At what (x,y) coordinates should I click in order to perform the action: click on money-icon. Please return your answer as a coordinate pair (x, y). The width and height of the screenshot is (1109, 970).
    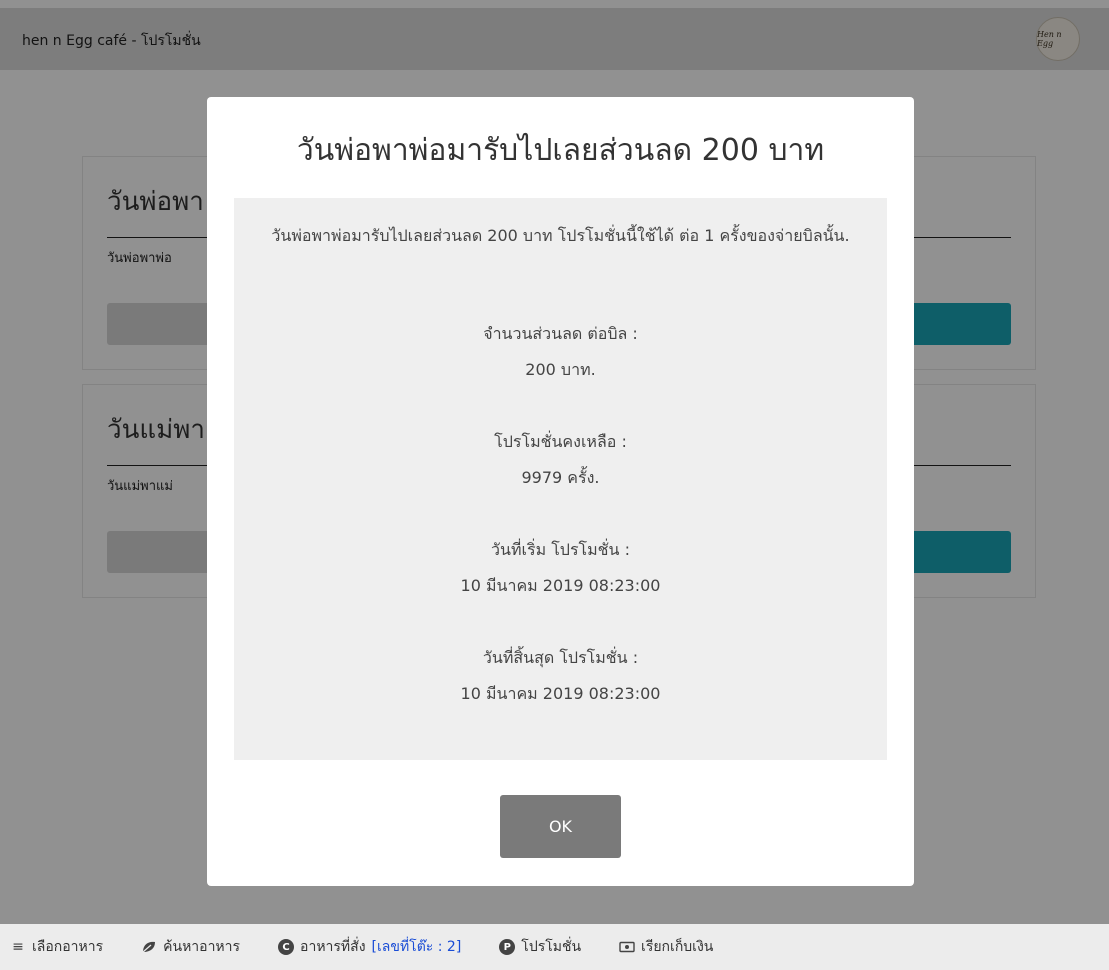
    Looking at the image, I should click on (627, 947).